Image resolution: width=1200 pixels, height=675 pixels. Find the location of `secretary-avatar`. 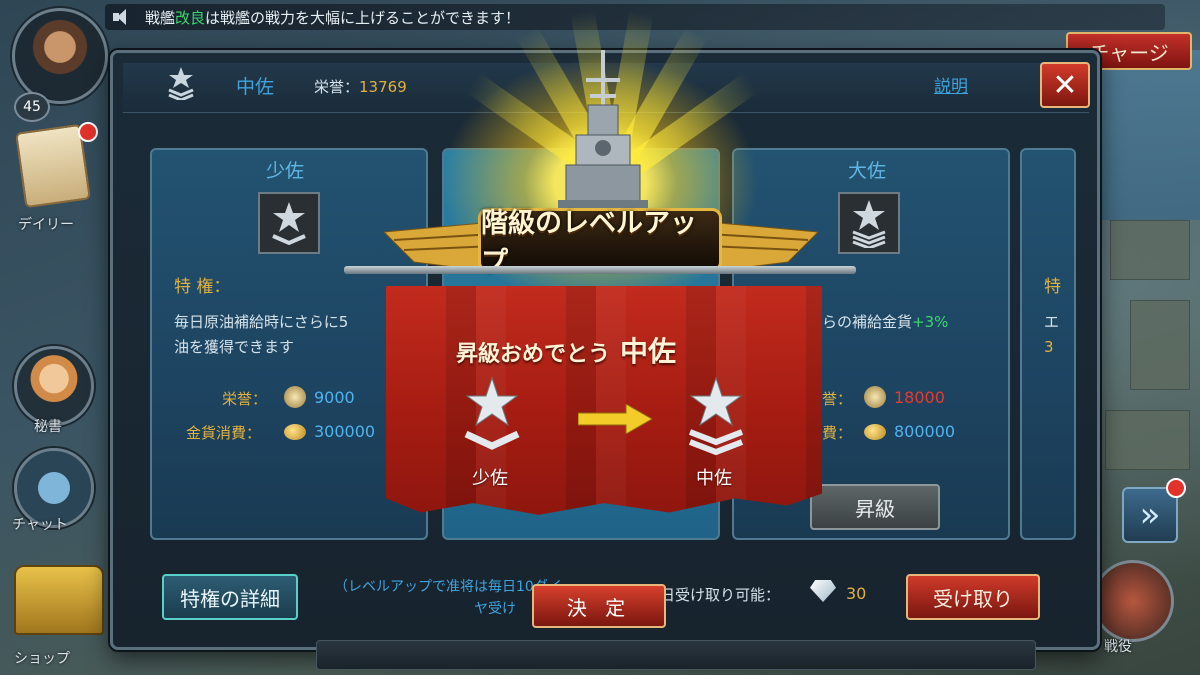

secretary-avatar is located at coordinates (54, 386).